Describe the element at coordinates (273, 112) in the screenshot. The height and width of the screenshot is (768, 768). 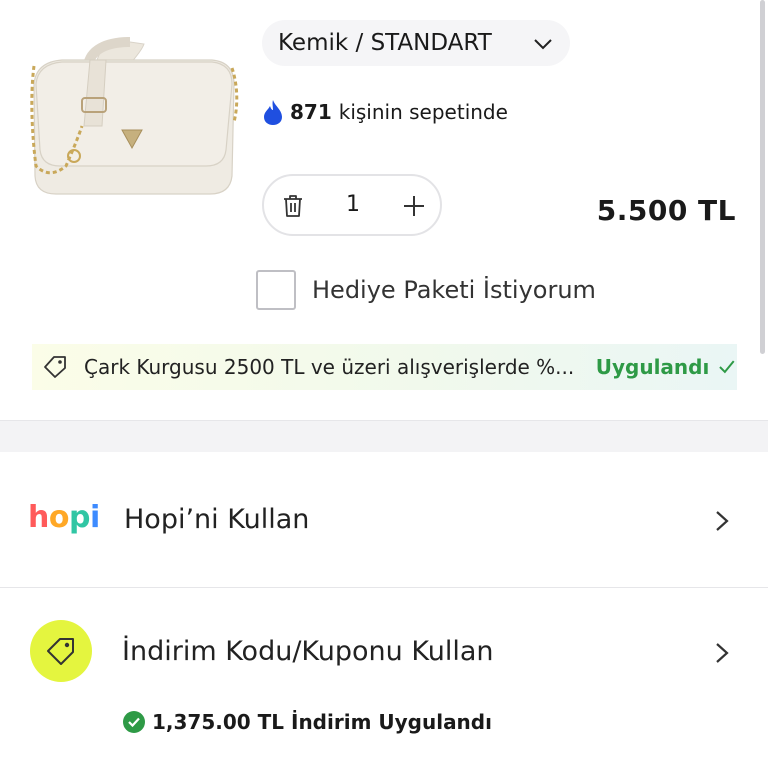
I see `fire-icon` at that location.